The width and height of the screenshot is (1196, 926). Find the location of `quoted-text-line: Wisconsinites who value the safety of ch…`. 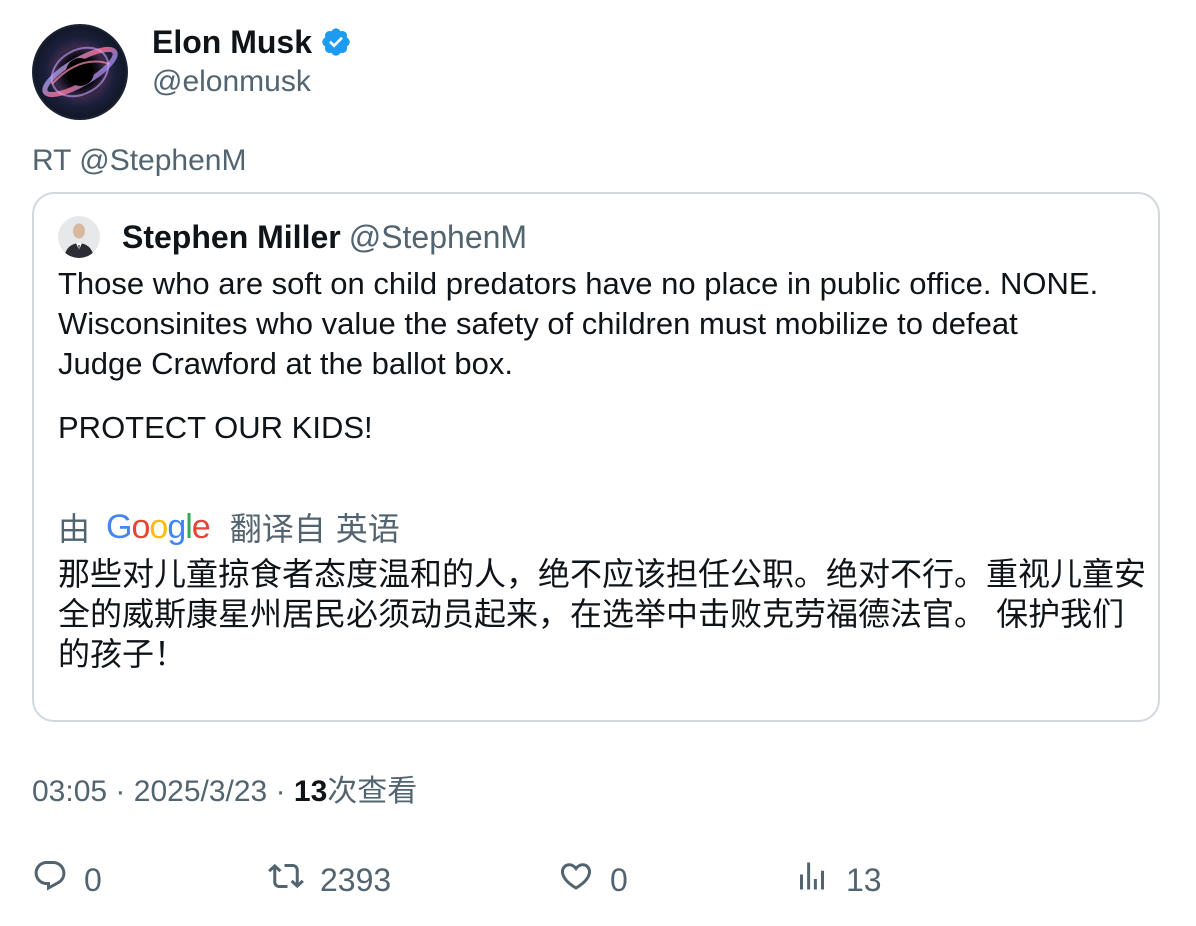

quoted-text-line: Wisconsinites who value the safety of ch… is located at coordinates (538, 323).